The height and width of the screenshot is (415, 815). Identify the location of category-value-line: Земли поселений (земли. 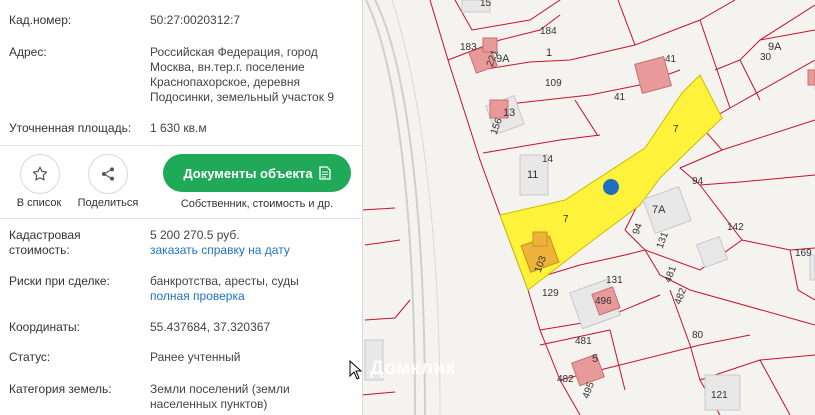
(220, 389).